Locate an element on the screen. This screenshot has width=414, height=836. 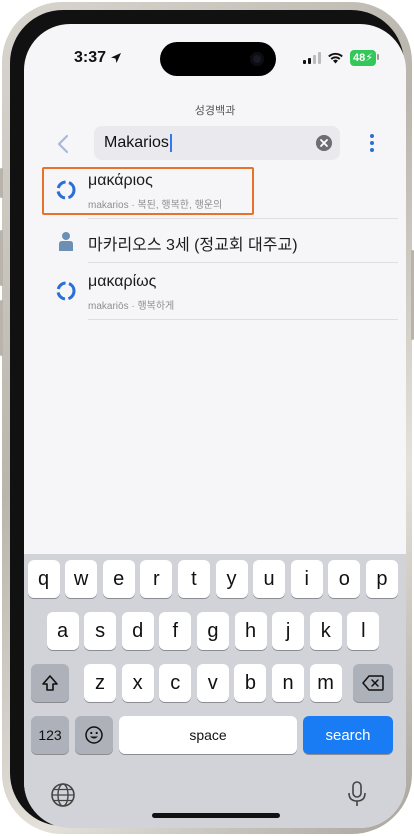
wifi-icon is located at coordinates (335, 58).